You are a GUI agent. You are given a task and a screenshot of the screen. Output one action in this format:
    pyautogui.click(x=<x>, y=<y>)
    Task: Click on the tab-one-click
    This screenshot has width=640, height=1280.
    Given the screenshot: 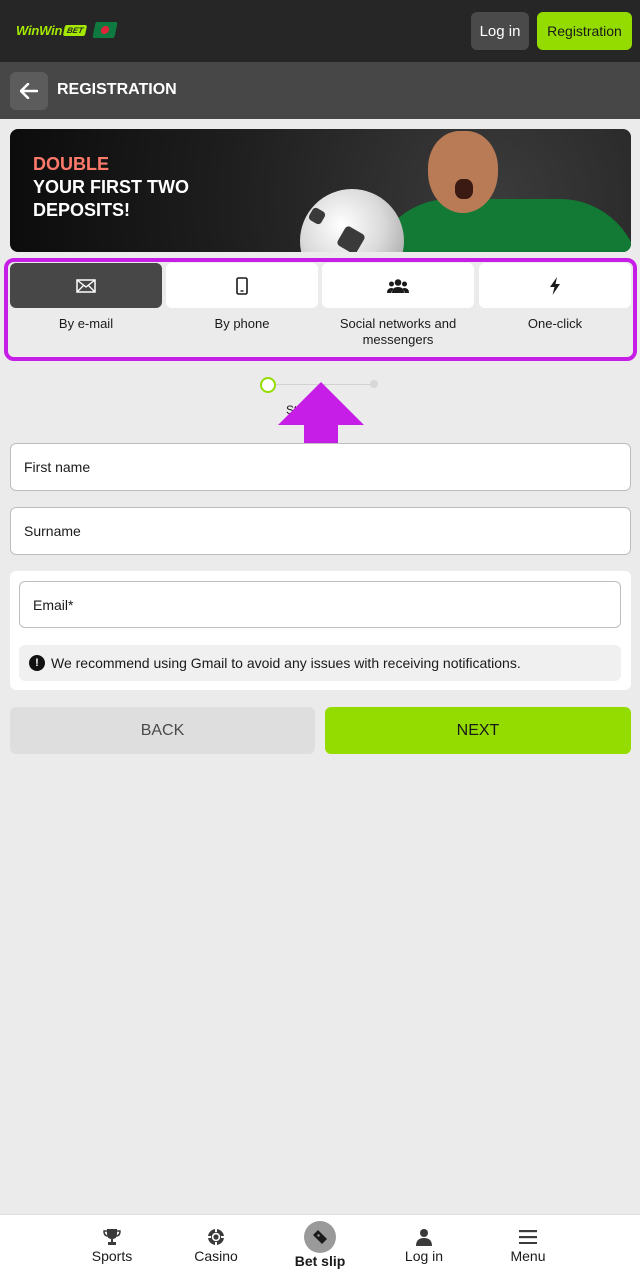 What is the action you would take?
    pyautogui.click(x=555, y=285)
    